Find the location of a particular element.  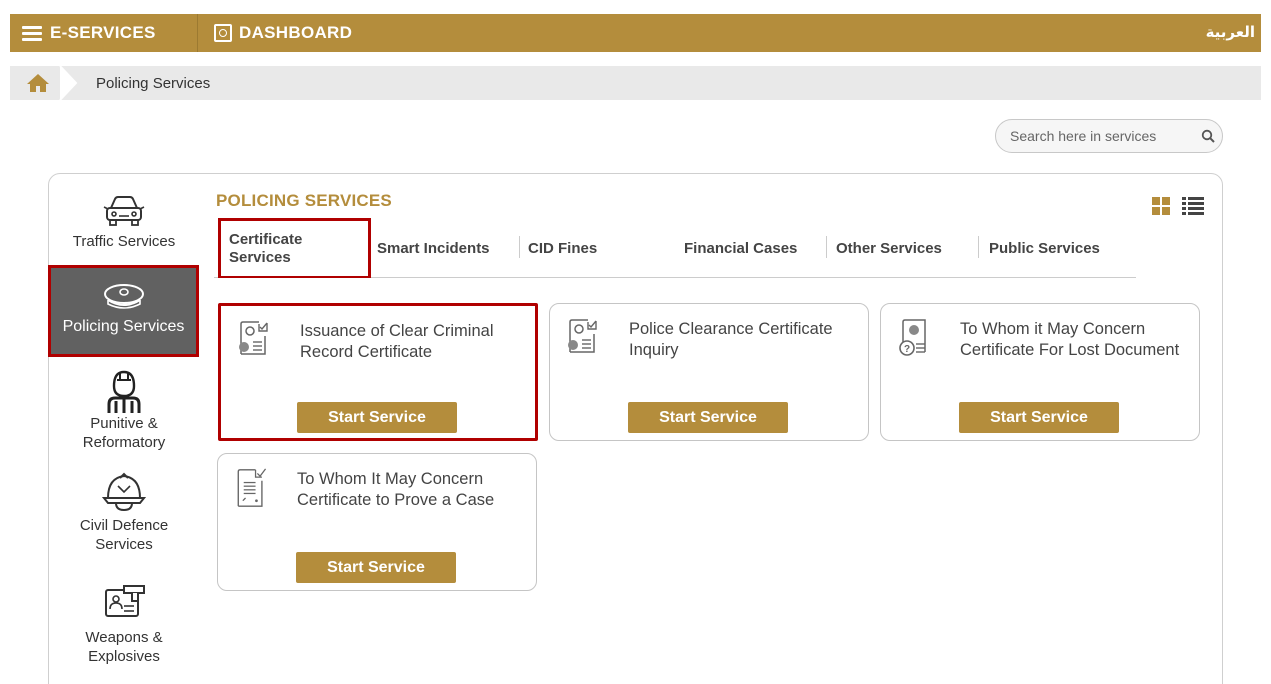

car-icon is located at coordinates (124, 211).